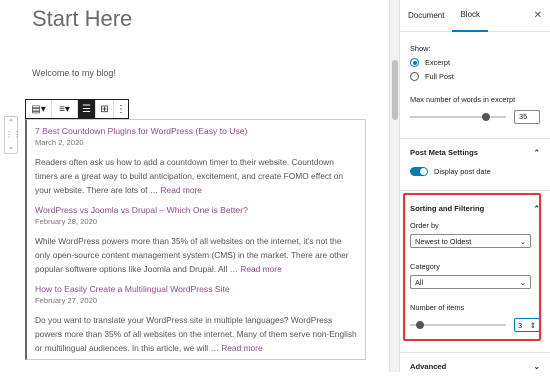 This screenshot has height=379, width=550. I want to click on category-select: All ⌄, so click(470, 282).